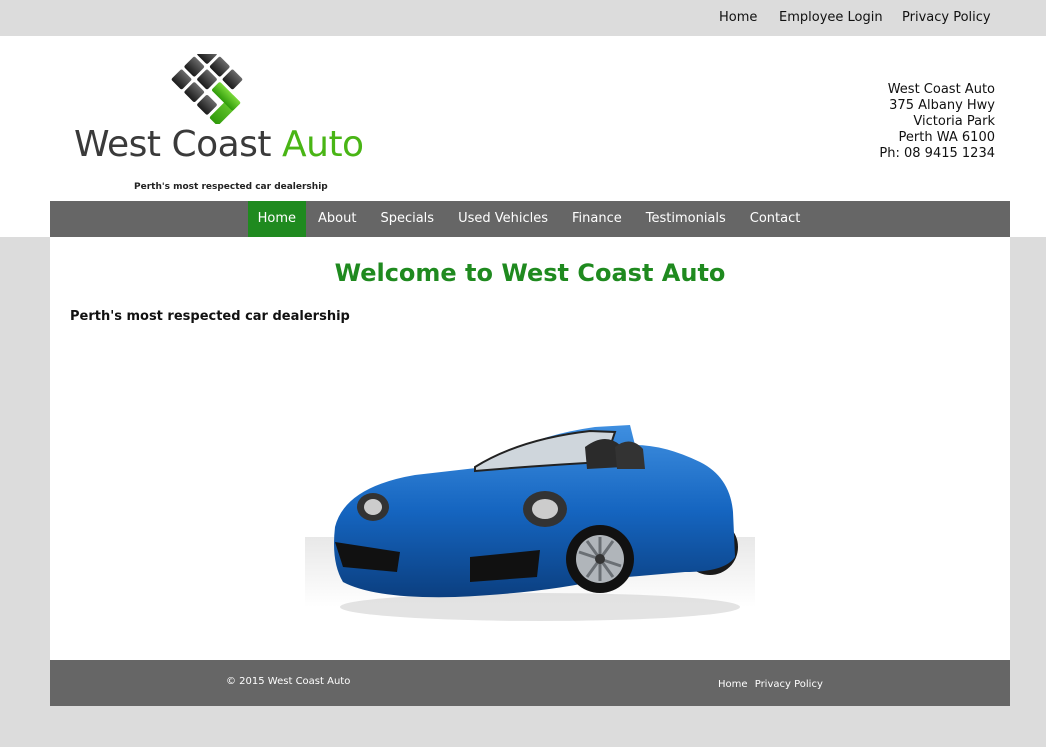 The width and height of the screenshot is (1046, 747). Describe the element at coordinates (407, 219) in the screenshot. I see `nav-item-specials: Specials` at that location.